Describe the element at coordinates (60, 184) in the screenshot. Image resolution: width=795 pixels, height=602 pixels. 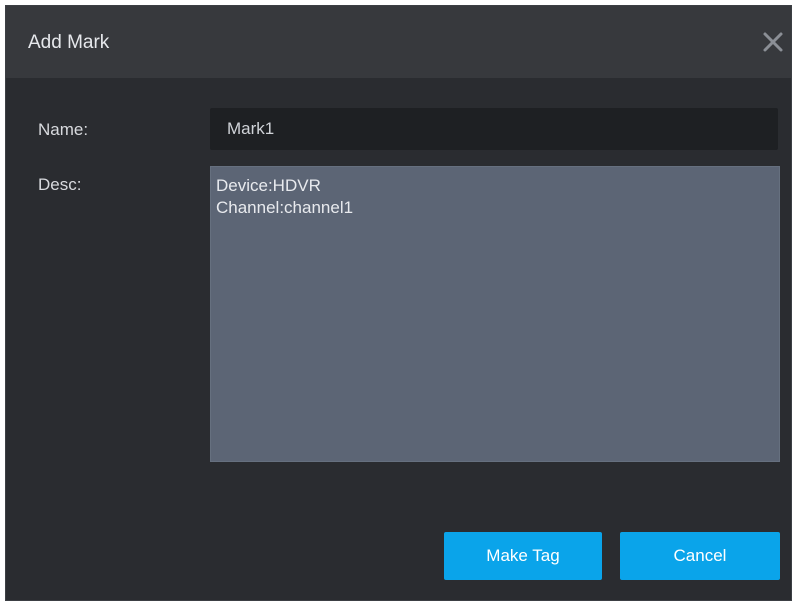
I see `desc-label: Desc:` at that location.